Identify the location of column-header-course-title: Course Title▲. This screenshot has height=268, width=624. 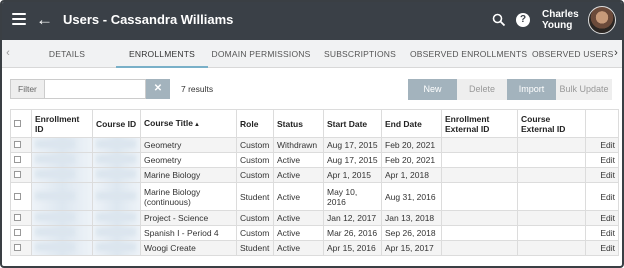
(188, 123).